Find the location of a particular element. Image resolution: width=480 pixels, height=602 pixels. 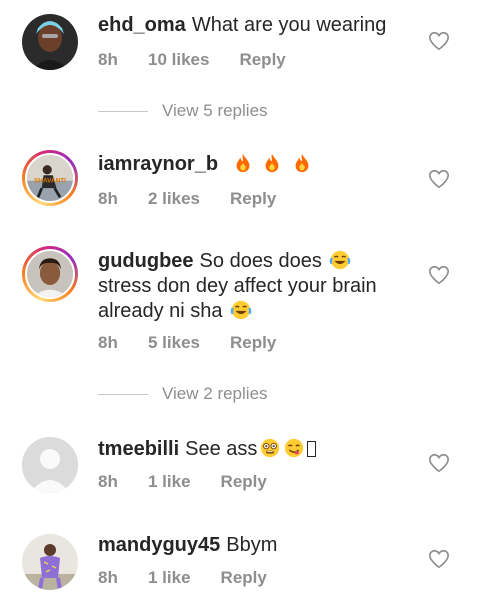

comment-username: mandyguy45 is located at coordinates (159, 545).